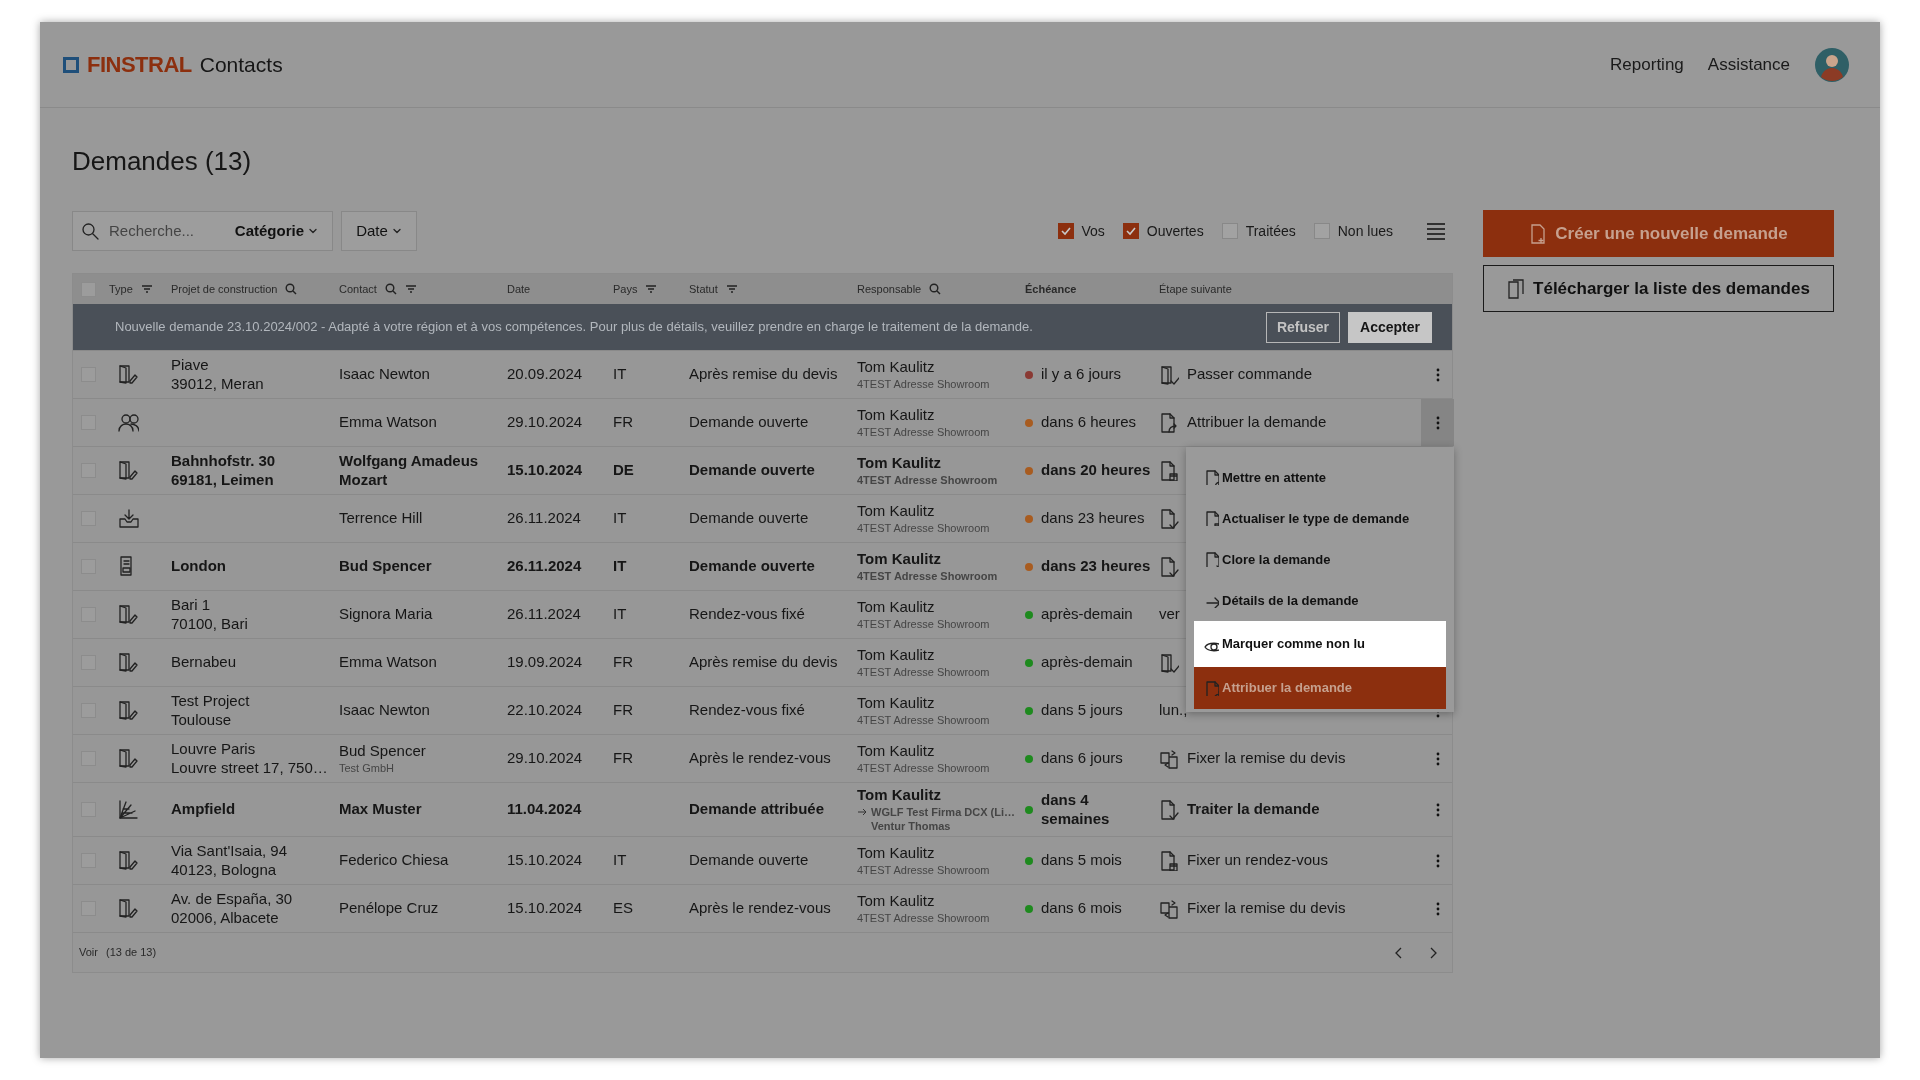  What do you see at coordinates (1320, 601) in the screenshot?
I see `menu-item: Détails de la demande` at bounding box center [1320, 601].